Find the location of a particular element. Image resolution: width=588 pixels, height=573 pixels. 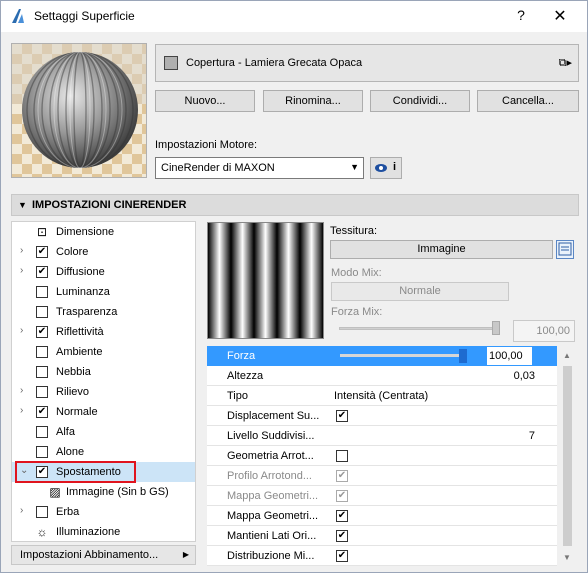

property-value: Intensità (Centrata) is located at coordinates (381, 396).